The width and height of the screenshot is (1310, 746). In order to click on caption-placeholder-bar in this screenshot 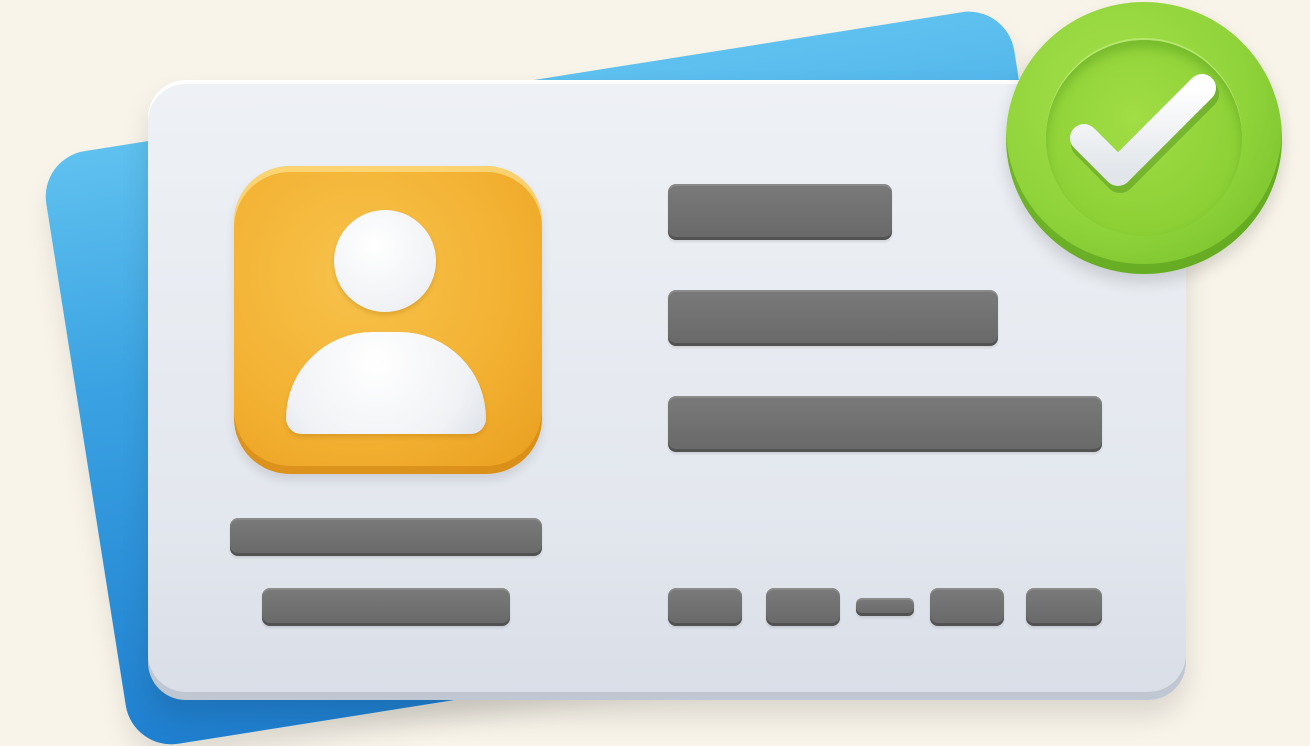, I will do `click(386, 537)`.